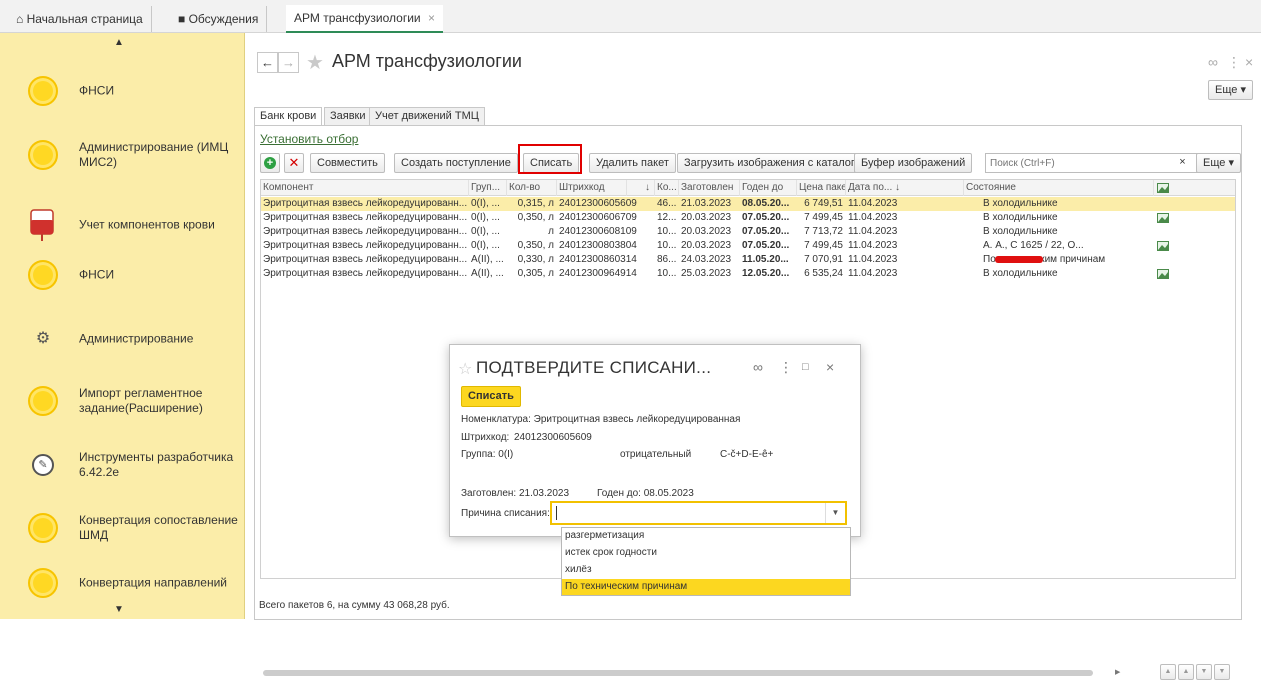  Describe the element at coordinates (678, 673) in the screenshot. I see `horizontal-scrollbar` at that location.